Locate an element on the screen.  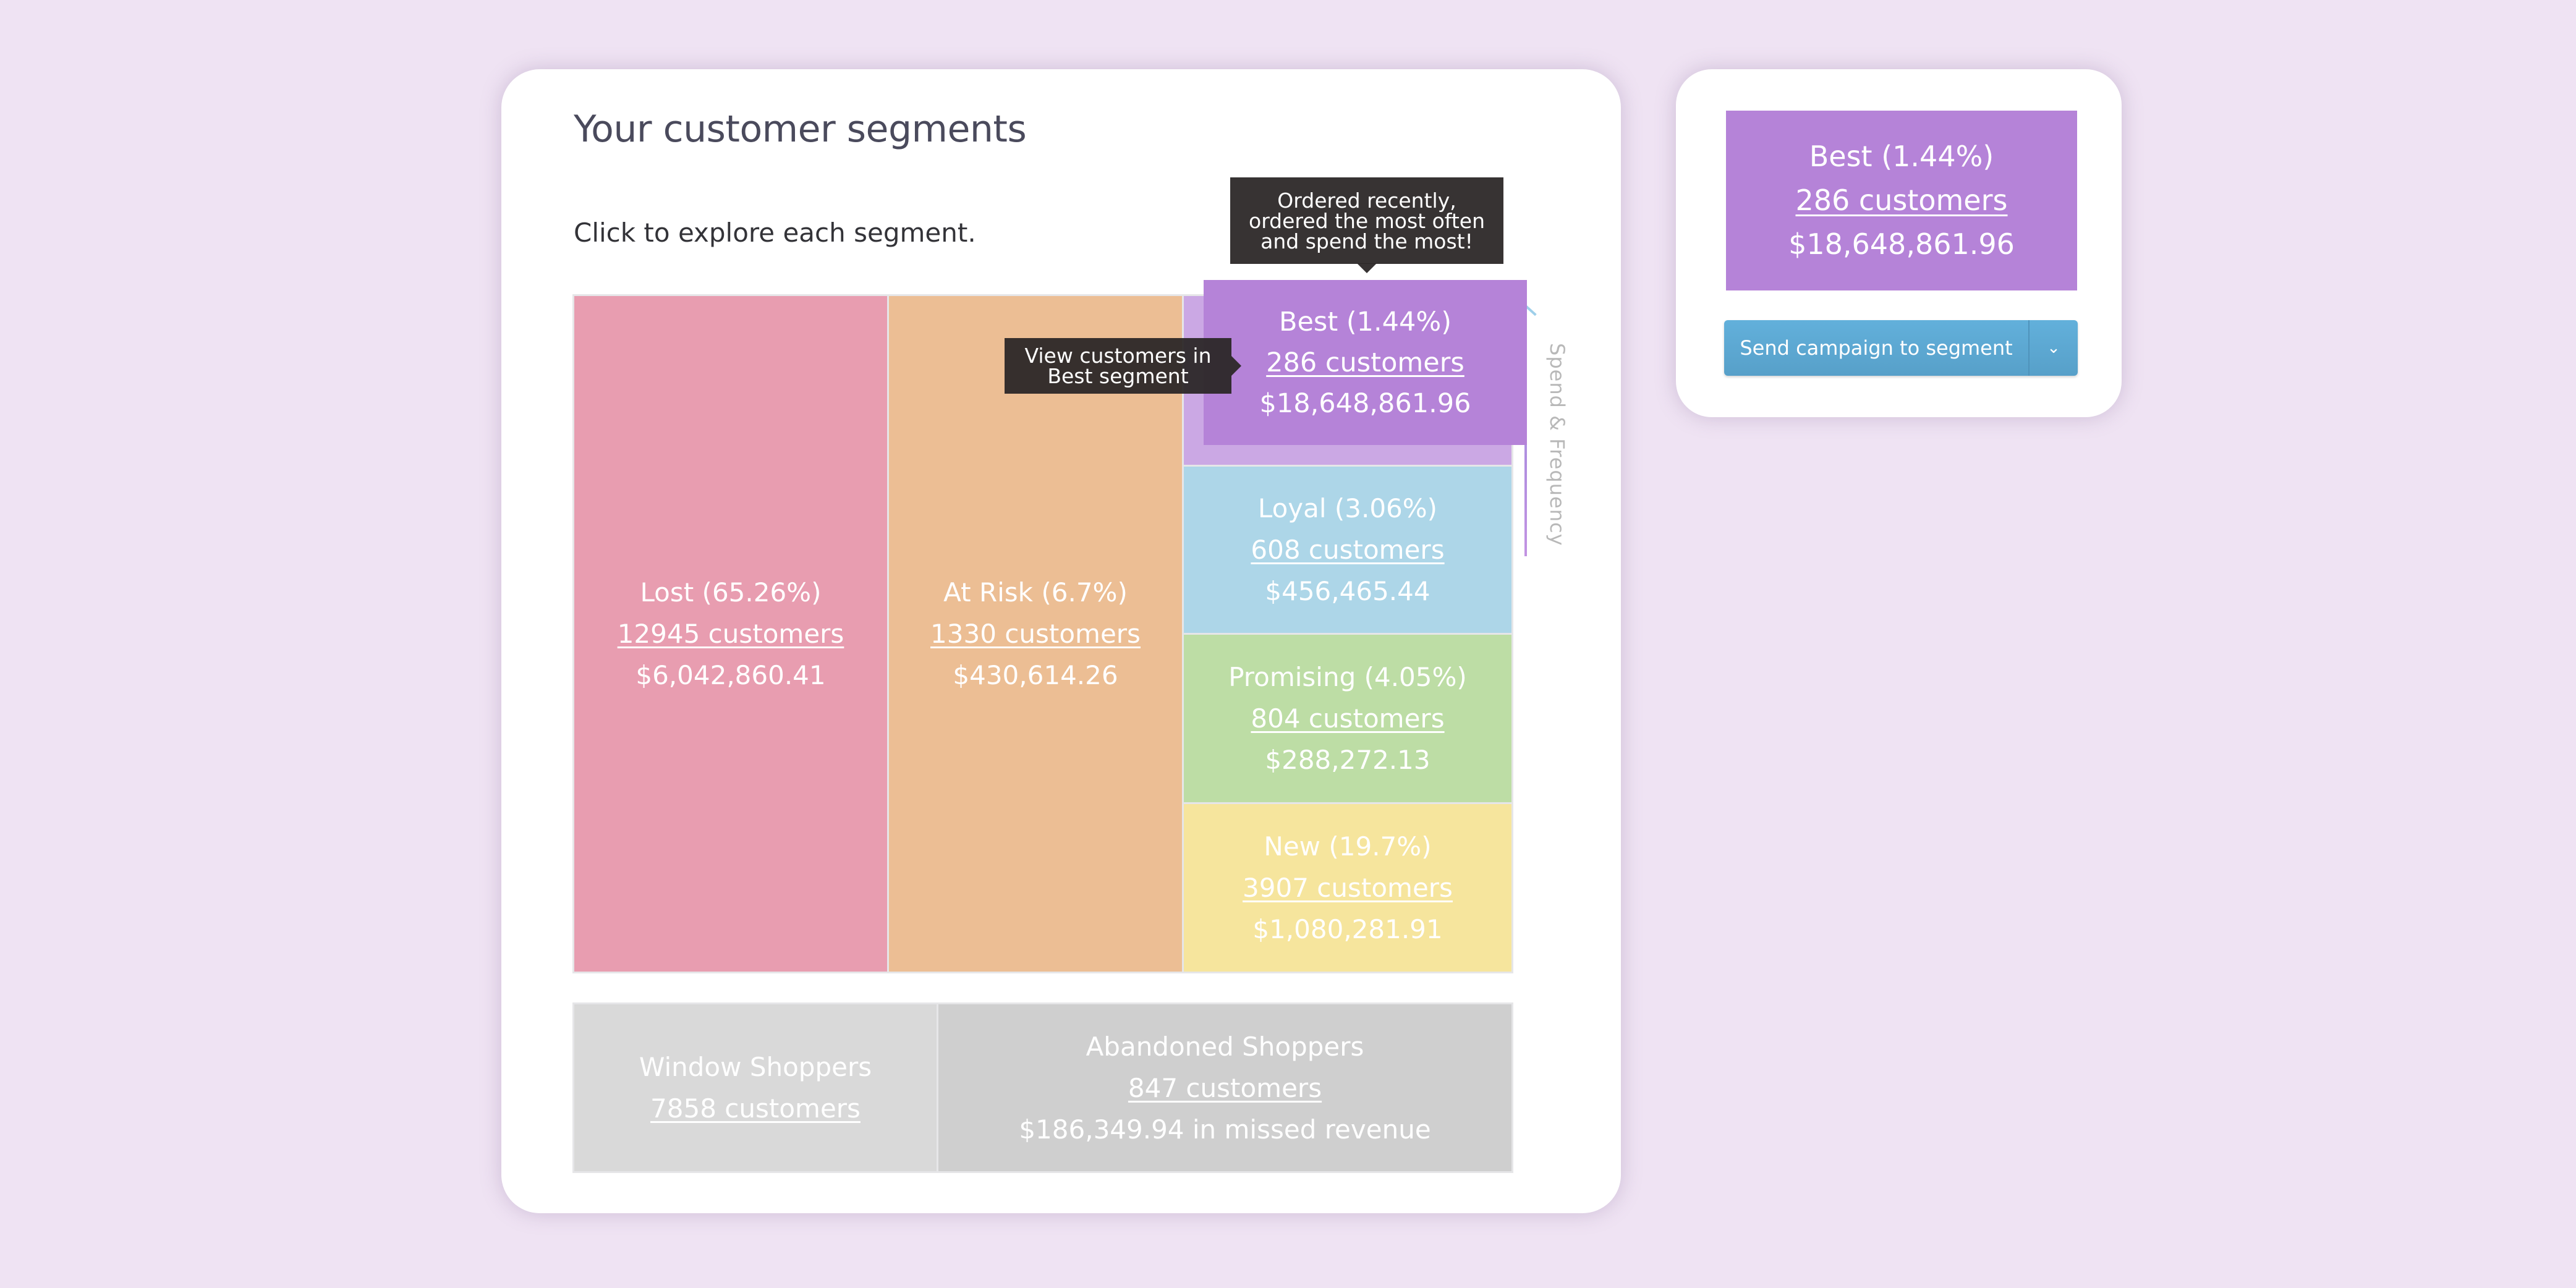
segment-label: Loyal (3.06%) is located at coordinates (1347, 508).